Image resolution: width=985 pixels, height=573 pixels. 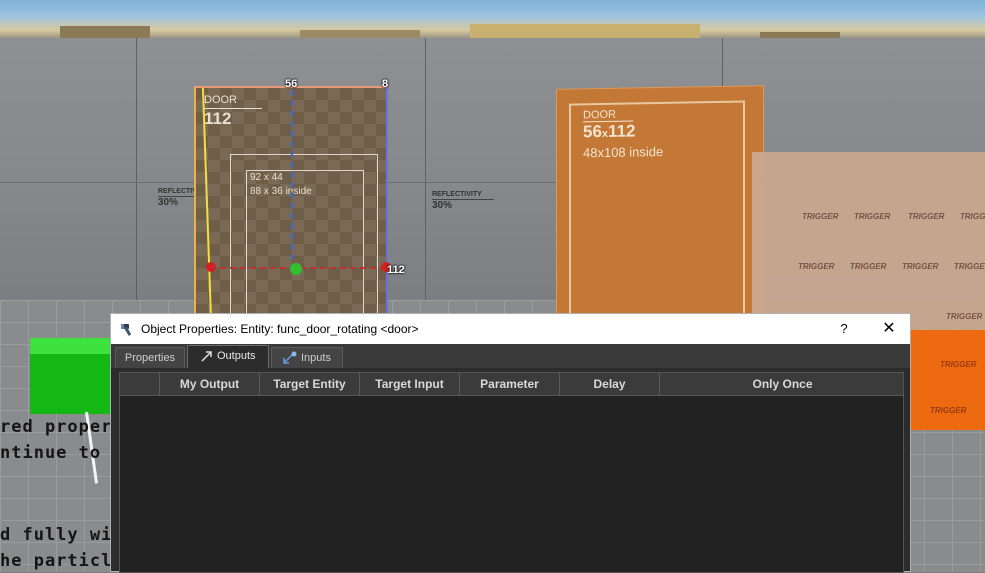 I want to click on tab-inputs: Inputs, so click(x=307, y=357).